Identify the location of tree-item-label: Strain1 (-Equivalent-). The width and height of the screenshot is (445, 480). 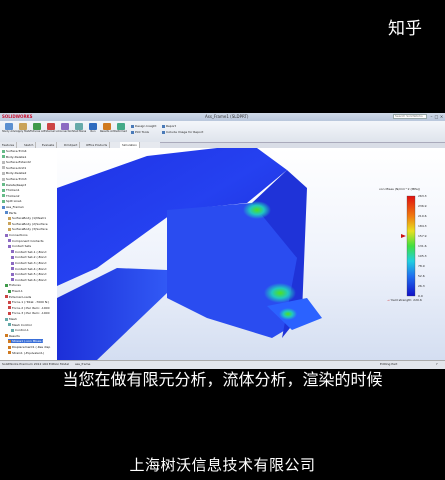
(28, 352).